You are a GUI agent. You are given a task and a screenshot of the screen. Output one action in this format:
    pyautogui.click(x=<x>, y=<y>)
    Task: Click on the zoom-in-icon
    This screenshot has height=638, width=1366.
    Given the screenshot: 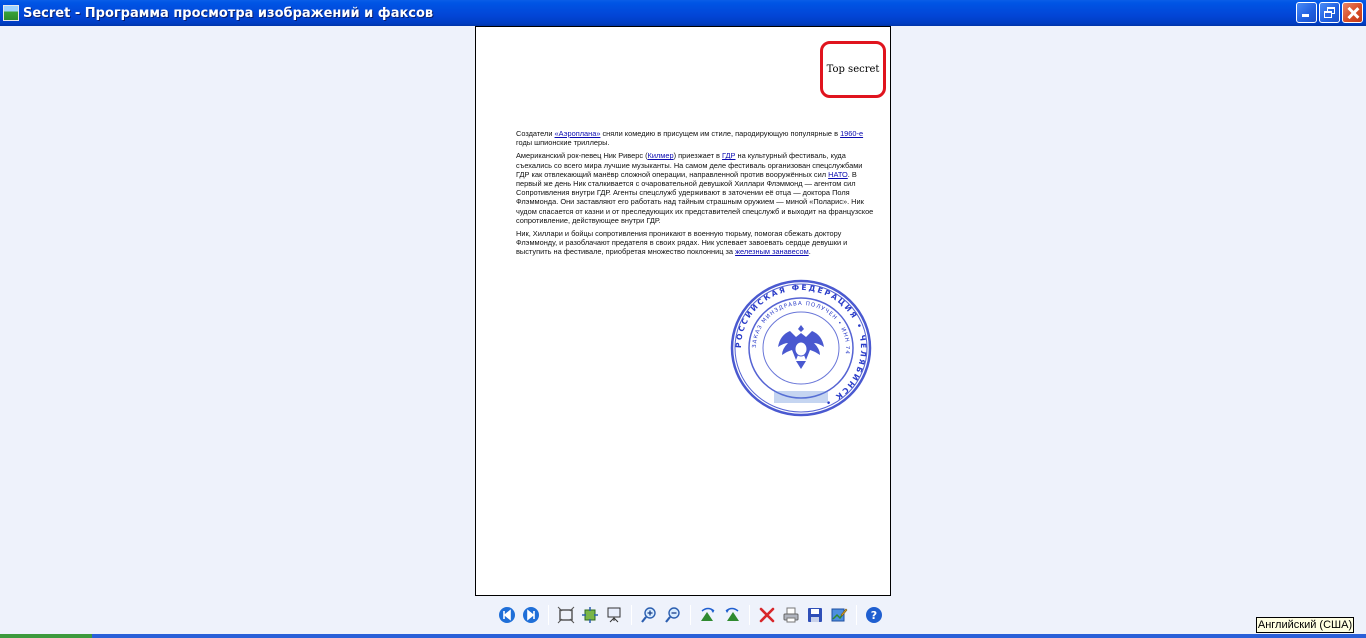 What is the action you would take?
    pyautogui.click(x=648, y=615)
    